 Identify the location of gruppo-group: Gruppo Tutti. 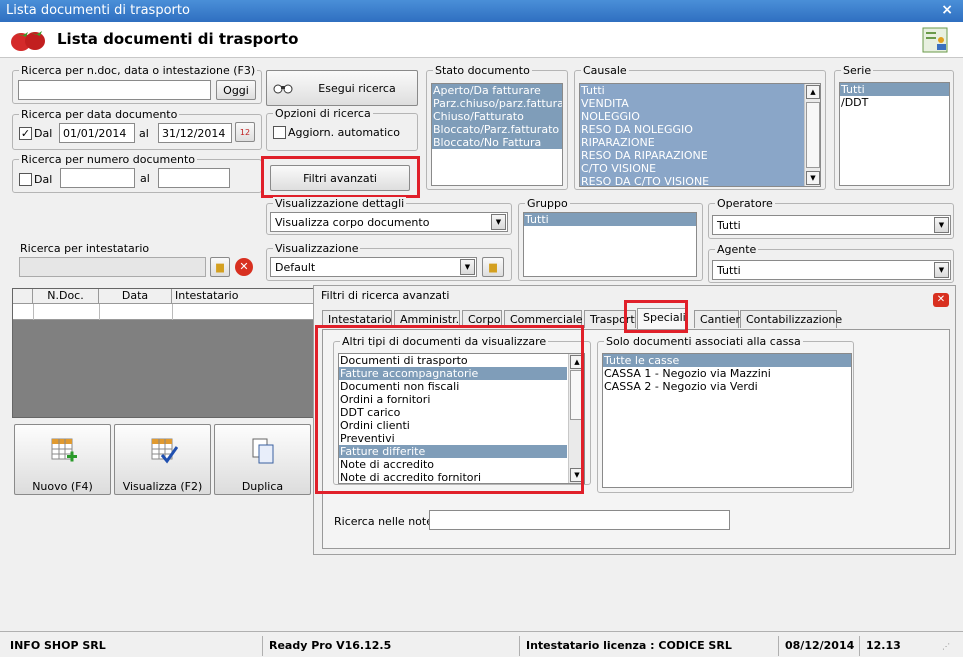
(610, 239).